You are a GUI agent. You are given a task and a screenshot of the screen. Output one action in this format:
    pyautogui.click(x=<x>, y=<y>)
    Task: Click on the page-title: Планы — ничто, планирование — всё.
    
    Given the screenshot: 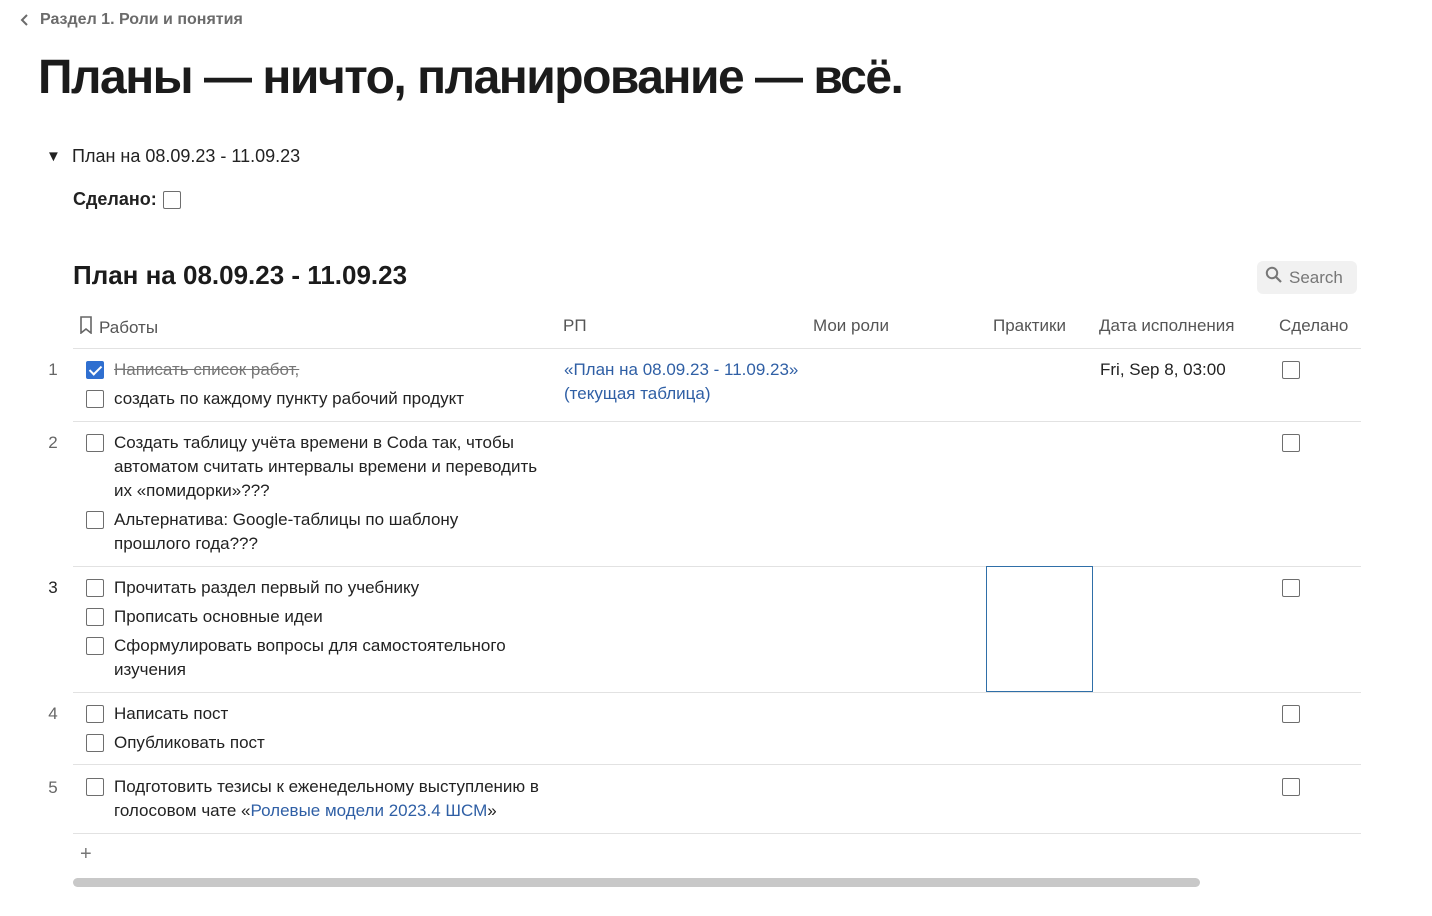 What is the action you would take?
    pyautogui.click(x=471, y=77)
    